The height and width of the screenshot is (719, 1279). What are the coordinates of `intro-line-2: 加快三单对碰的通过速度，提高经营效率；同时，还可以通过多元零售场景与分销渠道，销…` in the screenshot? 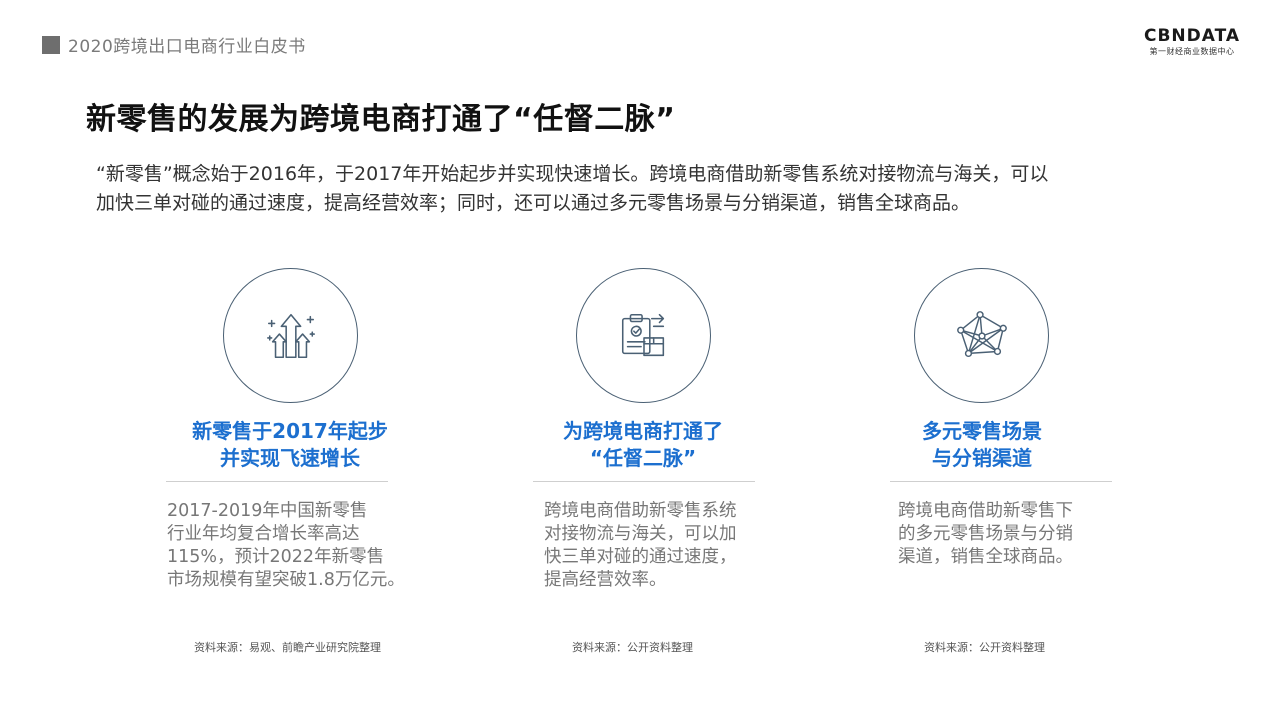 It's located at (533, 203).